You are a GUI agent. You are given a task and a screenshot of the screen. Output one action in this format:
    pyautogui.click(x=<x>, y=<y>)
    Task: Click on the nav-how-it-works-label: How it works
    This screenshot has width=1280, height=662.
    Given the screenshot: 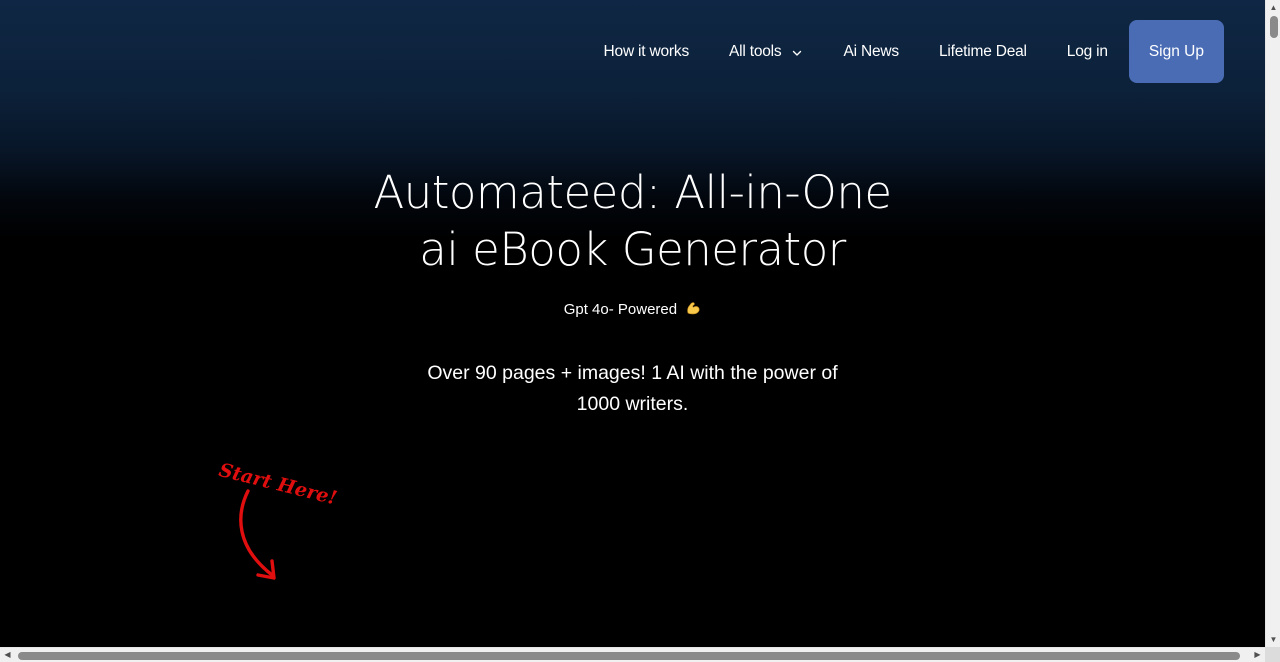 What is the action you would take?
    pyautogui.click(x=646, y=51)
    